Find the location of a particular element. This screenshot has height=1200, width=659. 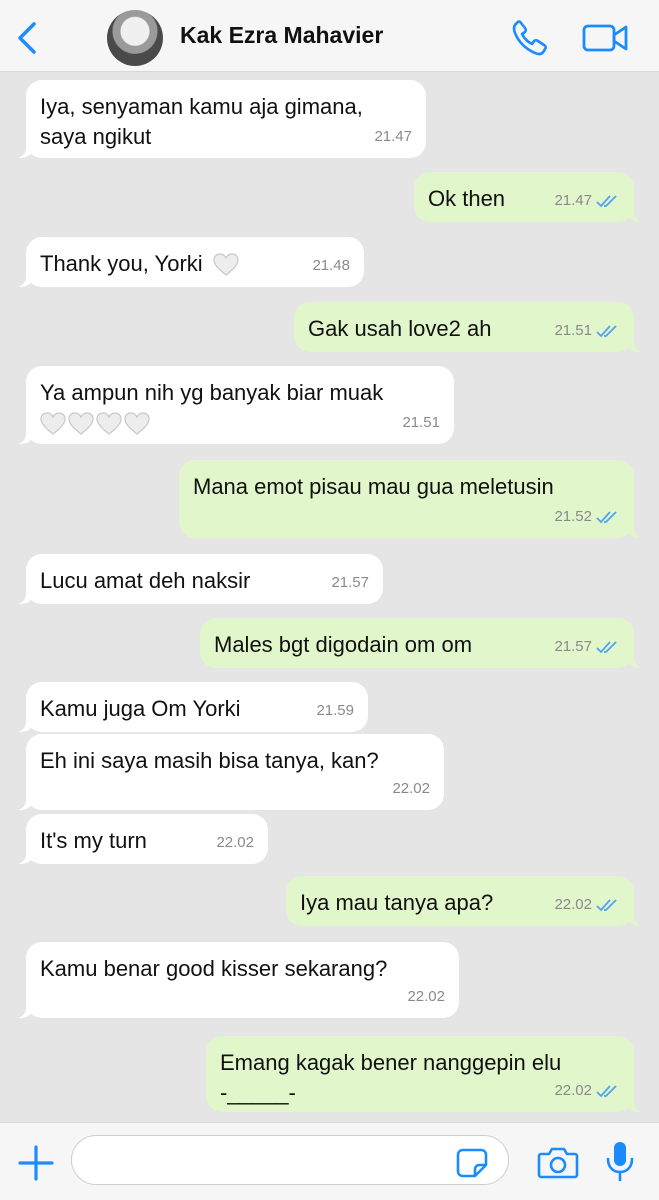

microphone-icon is located at coordinates (620, 1161).